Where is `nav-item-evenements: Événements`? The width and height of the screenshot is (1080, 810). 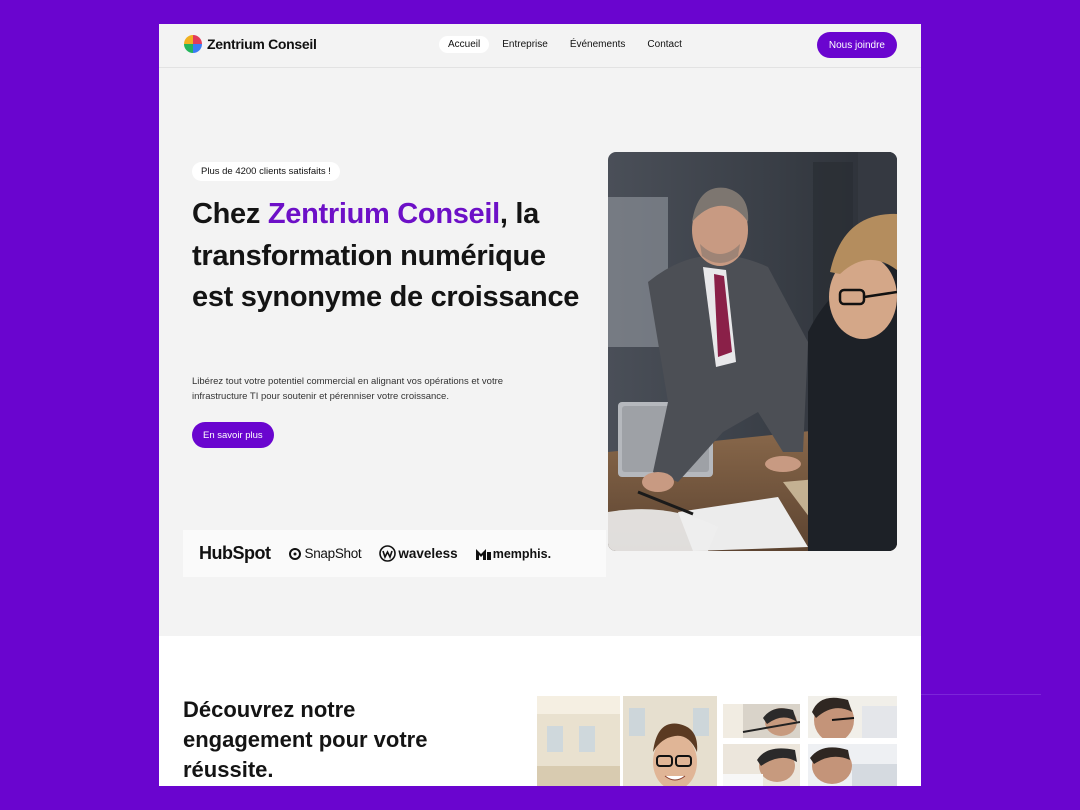 nav-item-evenements: Événements is located at coordinates (598, 44).